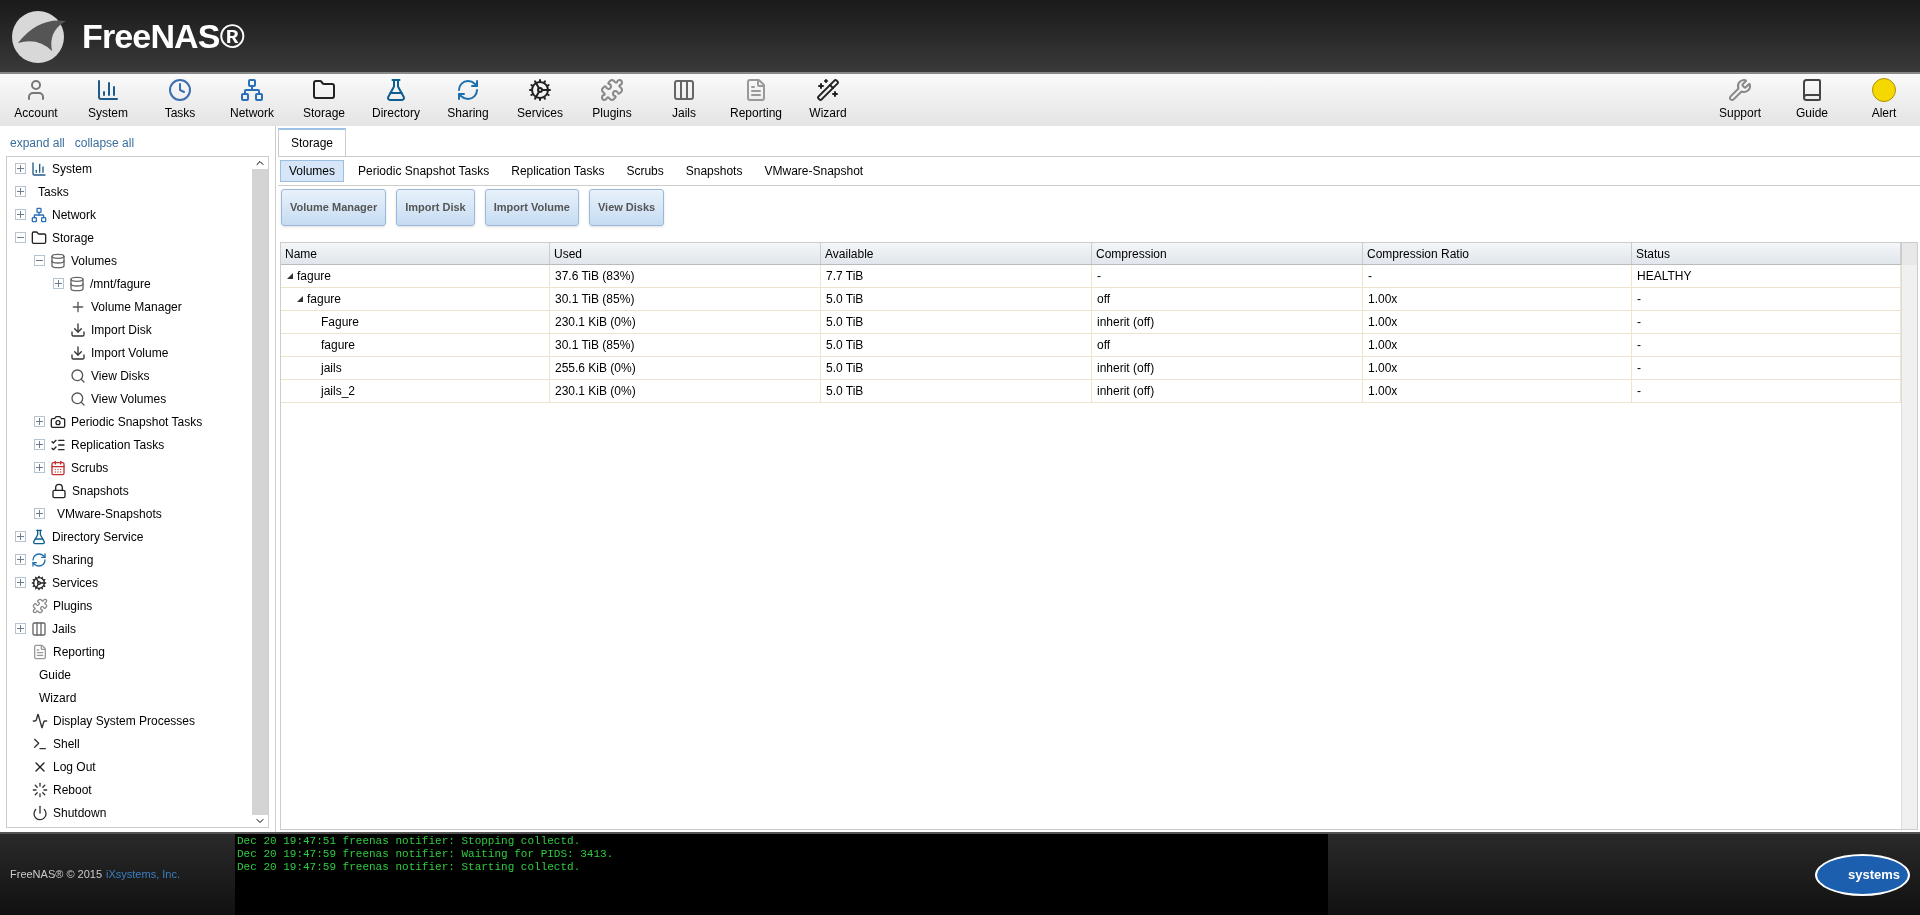  Describe the element at coordinates (74, 766) in the screenshot. I see `tree-item: Log Out` at that location.